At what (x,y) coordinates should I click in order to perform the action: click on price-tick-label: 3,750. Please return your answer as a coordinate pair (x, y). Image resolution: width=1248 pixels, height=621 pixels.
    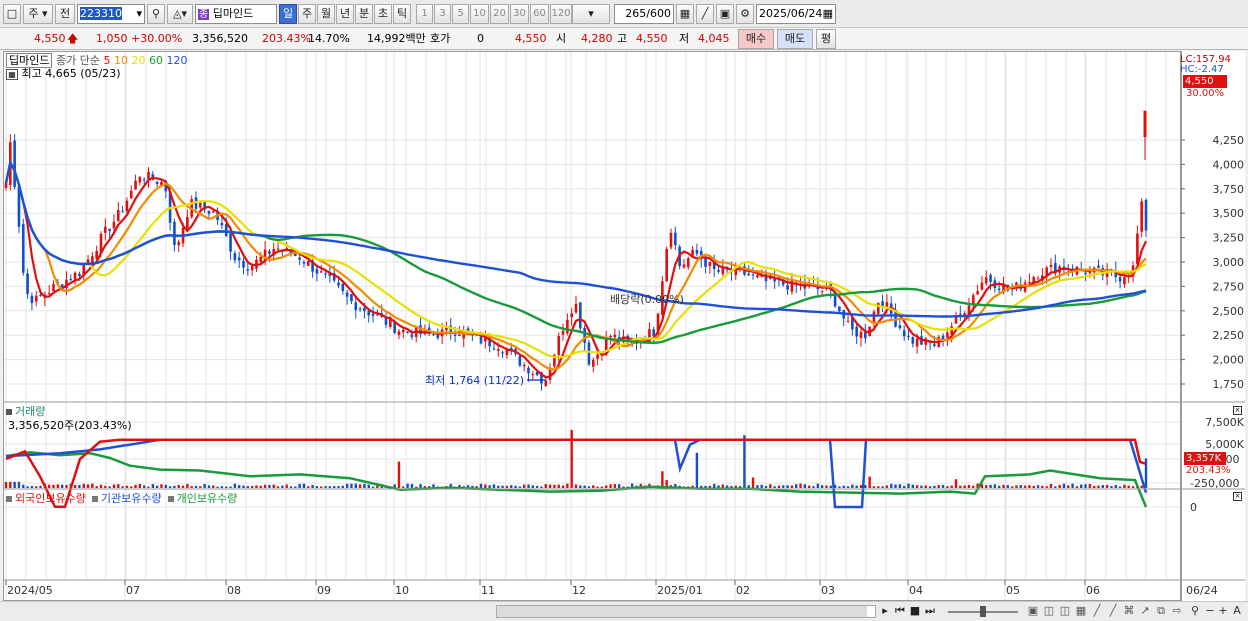
    Looking at the image, I should click on (1229, 189).